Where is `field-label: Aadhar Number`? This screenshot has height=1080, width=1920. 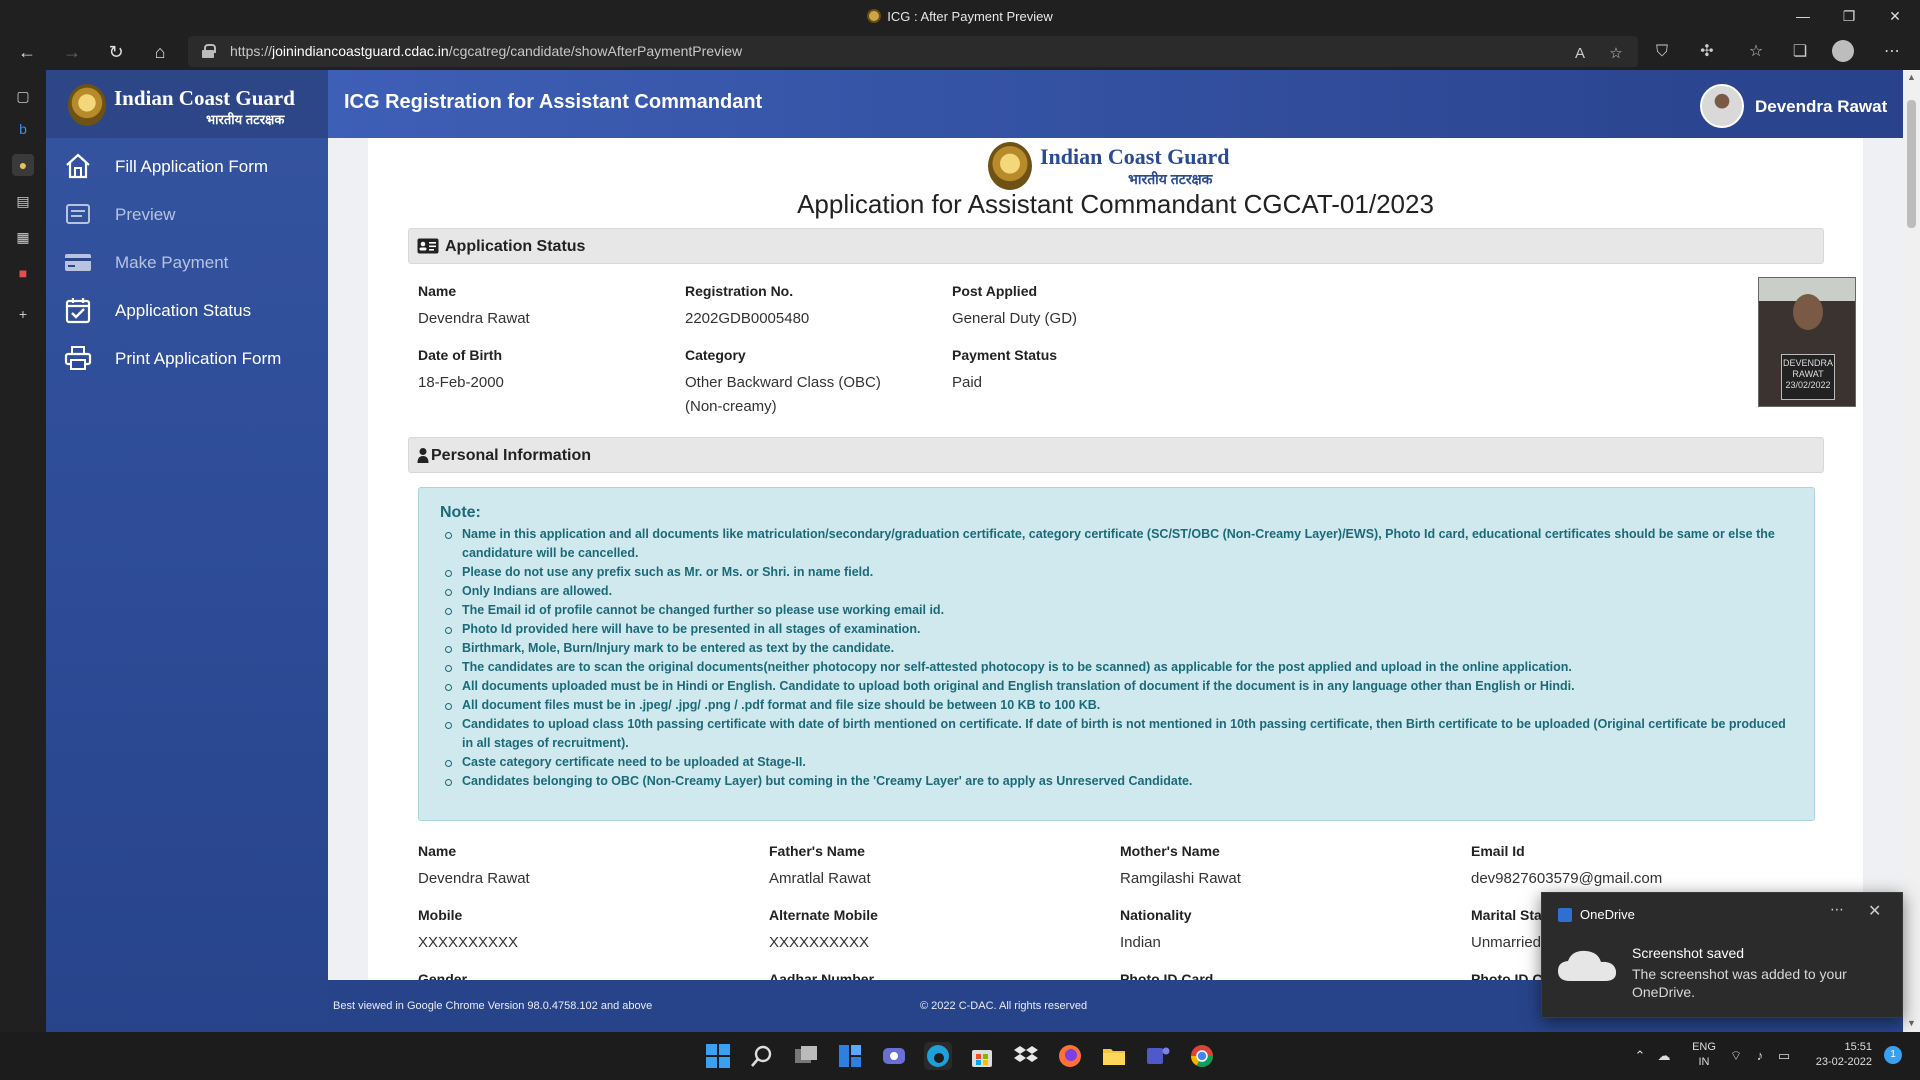
field-label: Aadhar Number is located at coordinates (822, 975).